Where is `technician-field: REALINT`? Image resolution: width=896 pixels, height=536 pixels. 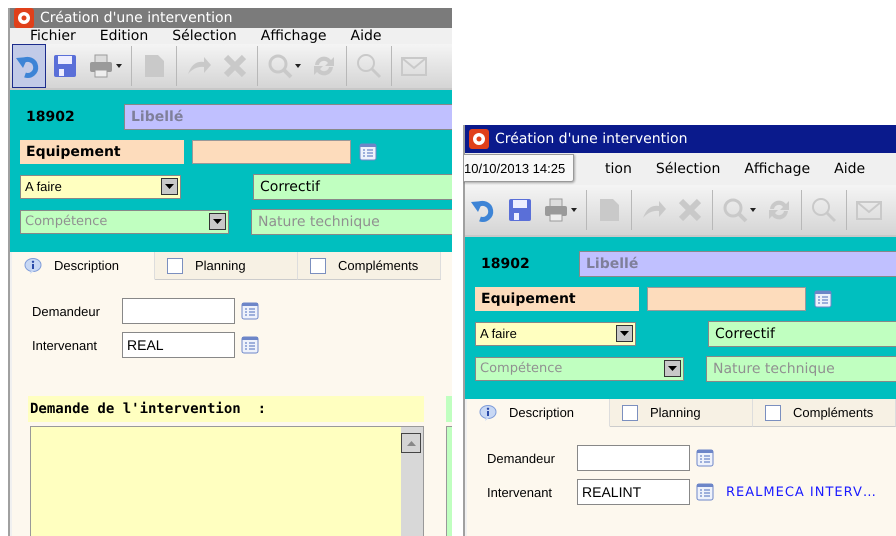 technician-field: REALINT is located at coordinates (633, 492).